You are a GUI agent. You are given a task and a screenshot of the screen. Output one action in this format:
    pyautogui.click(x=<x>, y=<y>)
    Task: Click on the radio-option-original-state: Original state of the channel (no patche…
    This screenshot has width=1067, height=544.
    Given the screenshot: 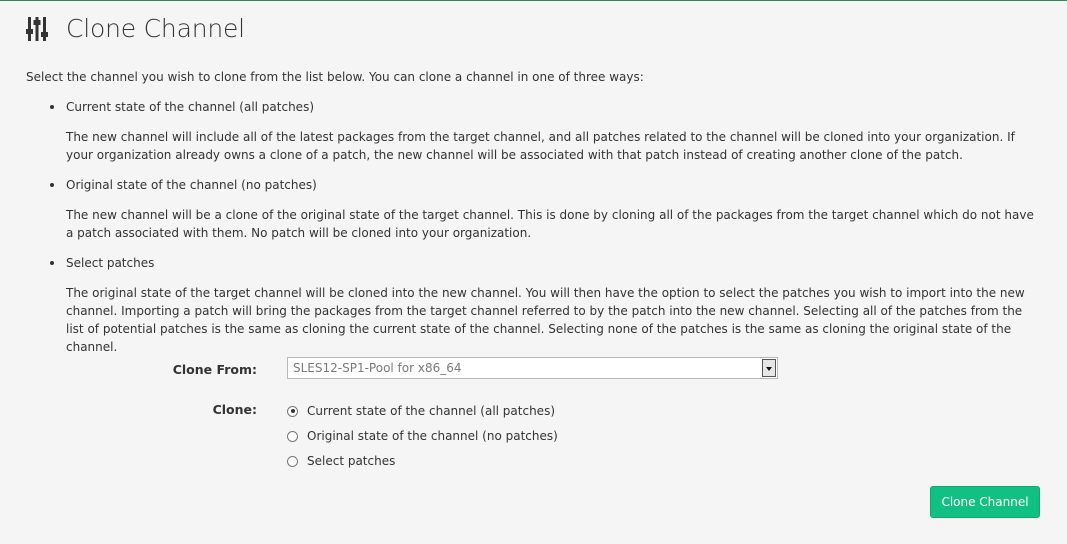 What is the action you would take?
    pyautogui.click(x=422, y=436)
    